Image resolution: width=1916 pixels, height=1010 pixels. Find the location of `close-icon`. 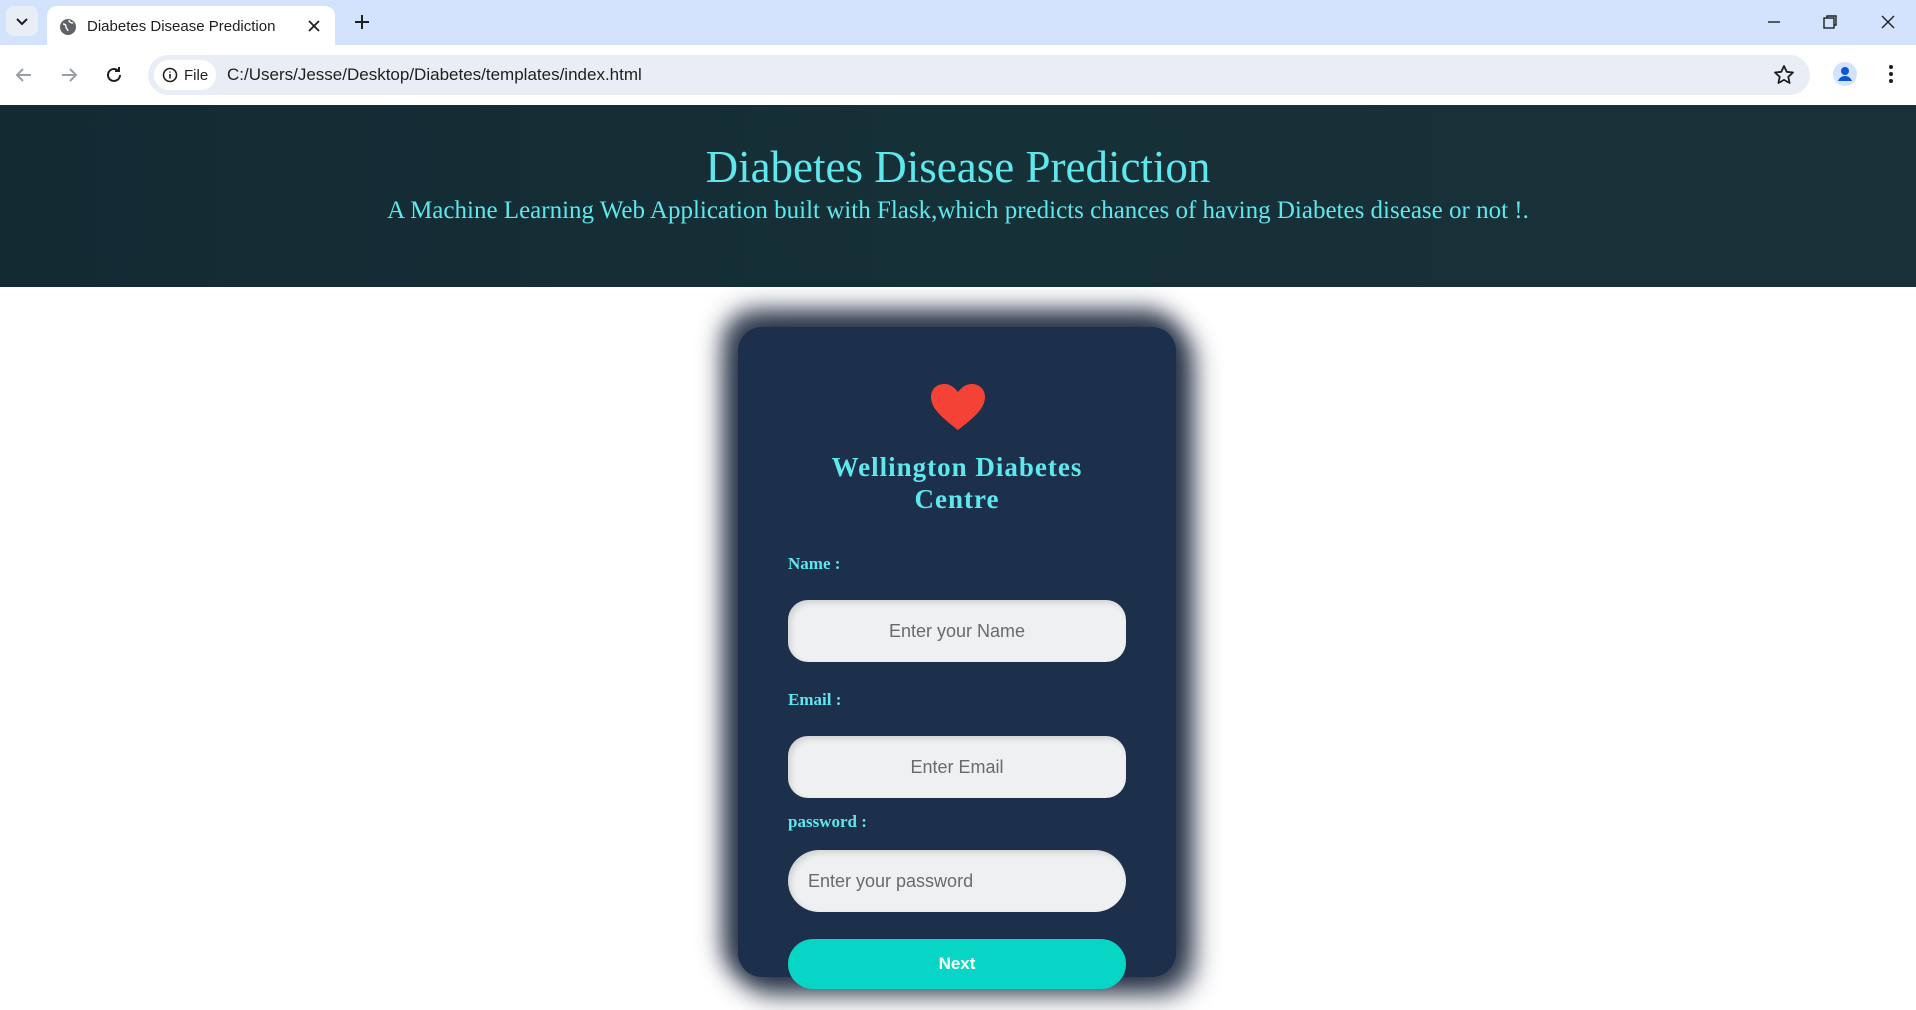

close-icon is located at coordinates (314, 26).